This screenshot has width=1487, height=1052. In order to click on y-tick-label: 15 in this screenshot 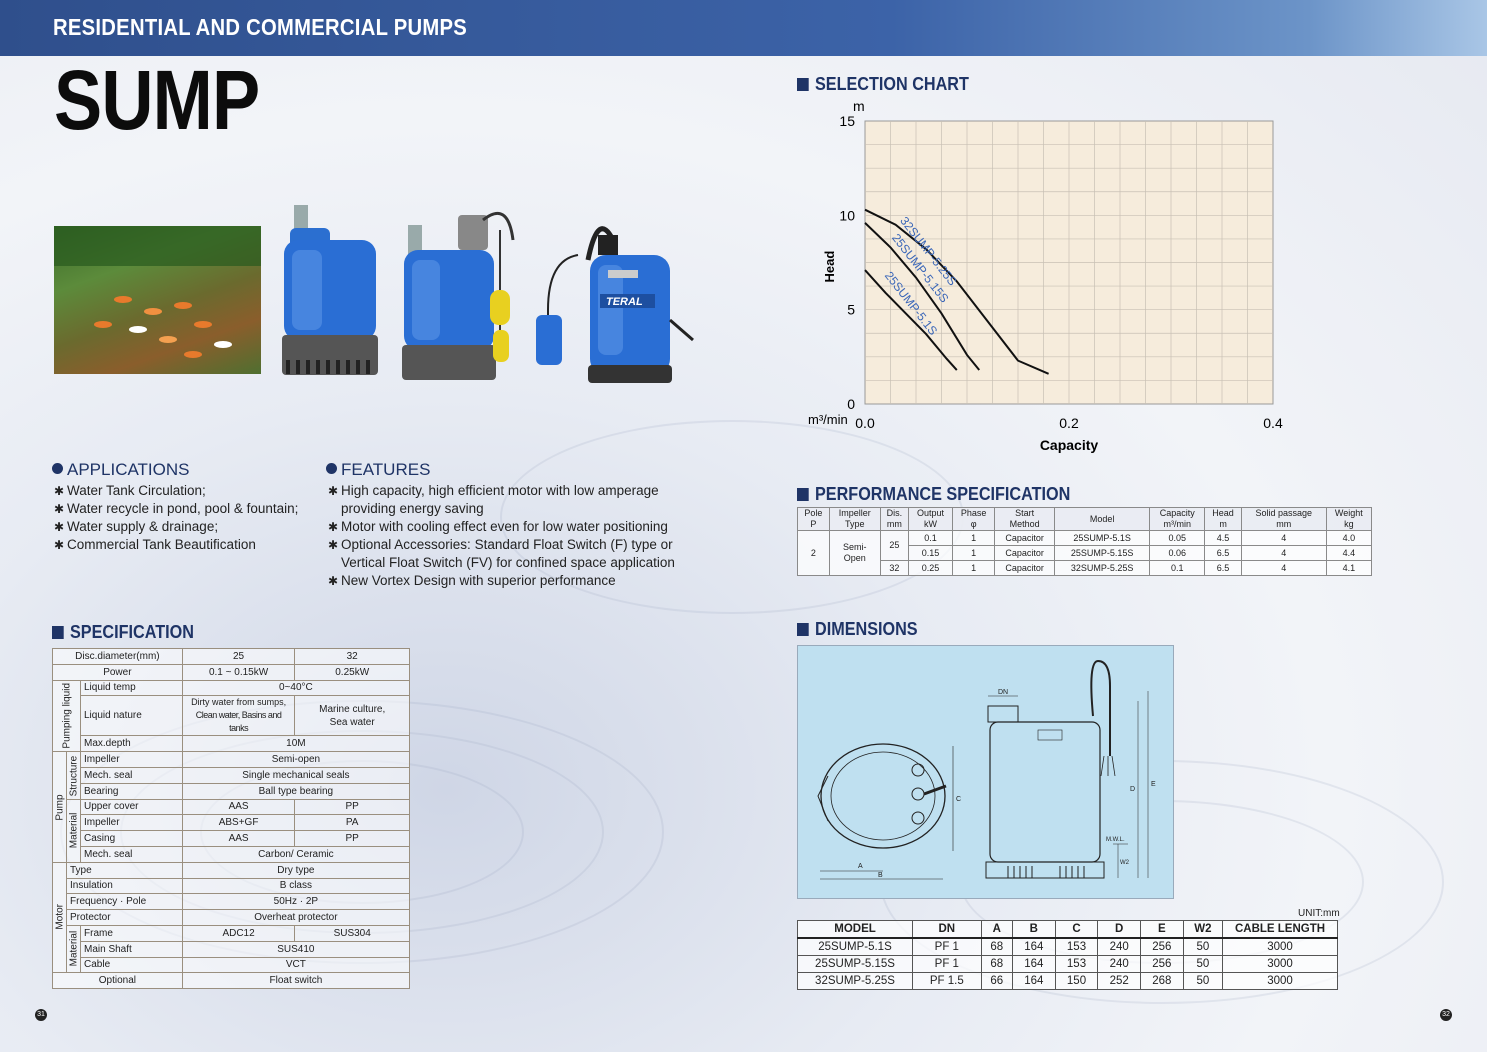, I will do `click(847, 121)`.